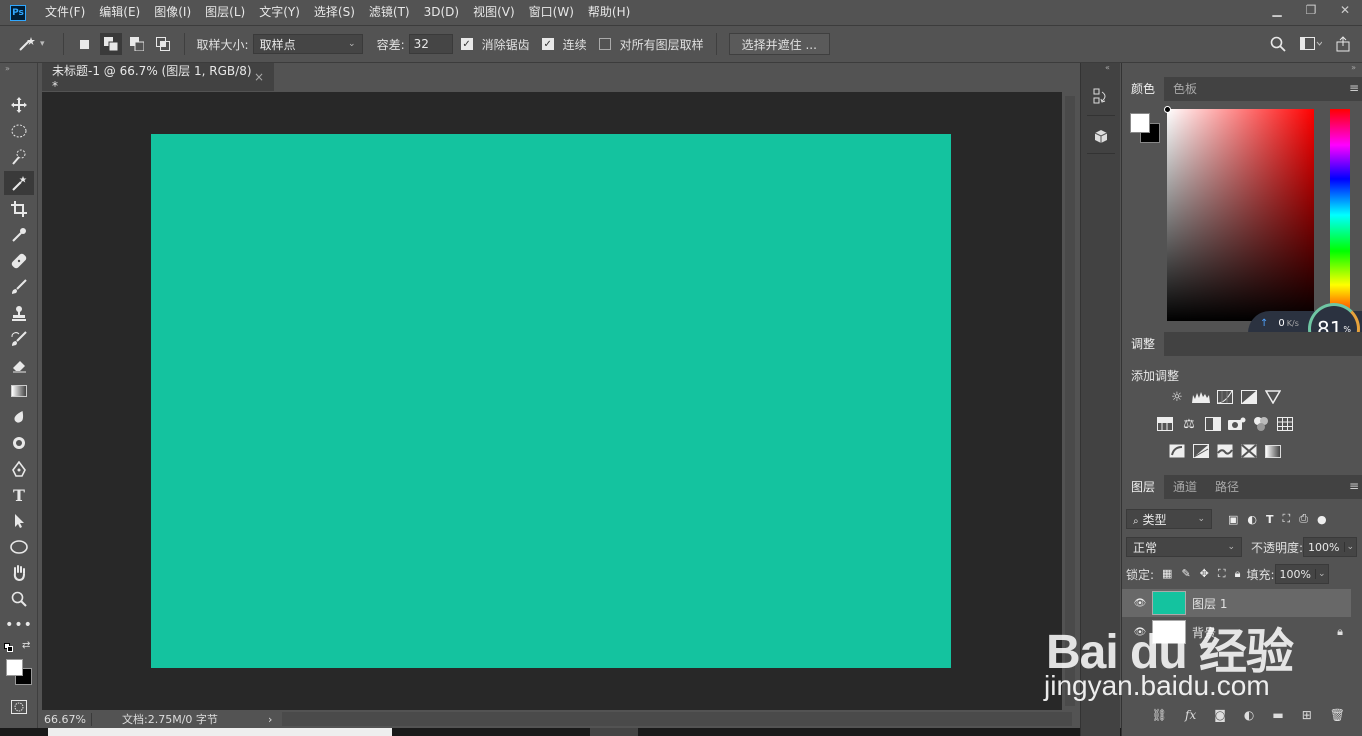  What do you see at coordinates (19, 417) in the screenshot?
I see `blur-tool` at bounding box center [19, 417].